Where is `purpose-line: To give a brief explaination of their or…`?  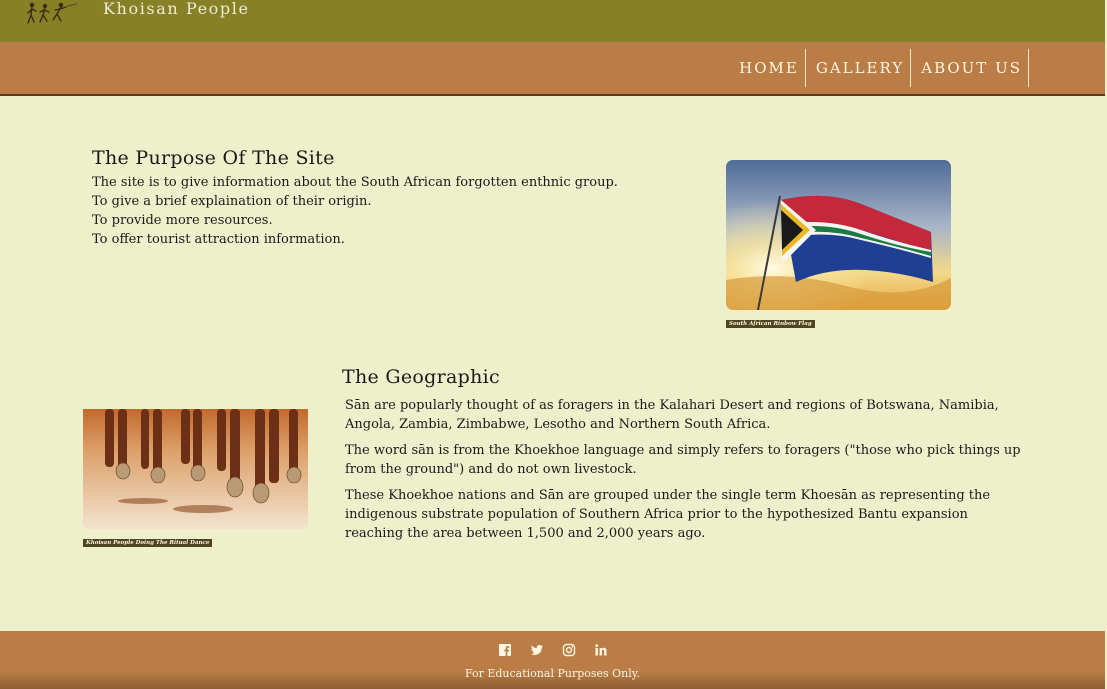
purpose-line: To give a brief explaination of their or… is located at coordinates (232, 201).